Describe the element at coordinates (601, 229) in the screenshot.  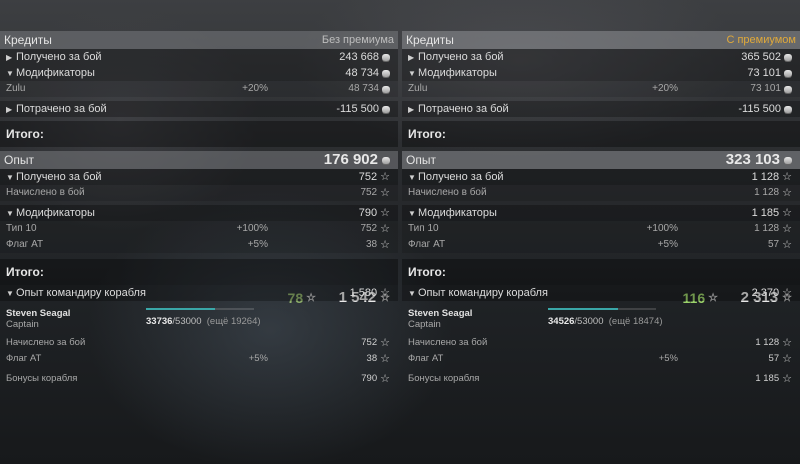
I see `exp-tier-row: Тип 10 +100% 1 128 ☆` at that location.